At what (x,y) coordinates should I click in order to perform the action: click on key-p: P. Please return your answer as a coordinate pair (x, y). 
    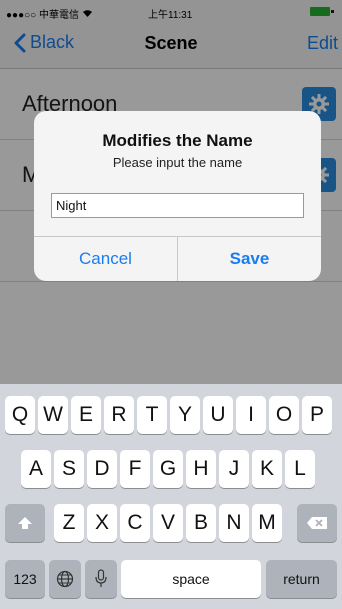
    Looking at the image, I should click on (317, 415).